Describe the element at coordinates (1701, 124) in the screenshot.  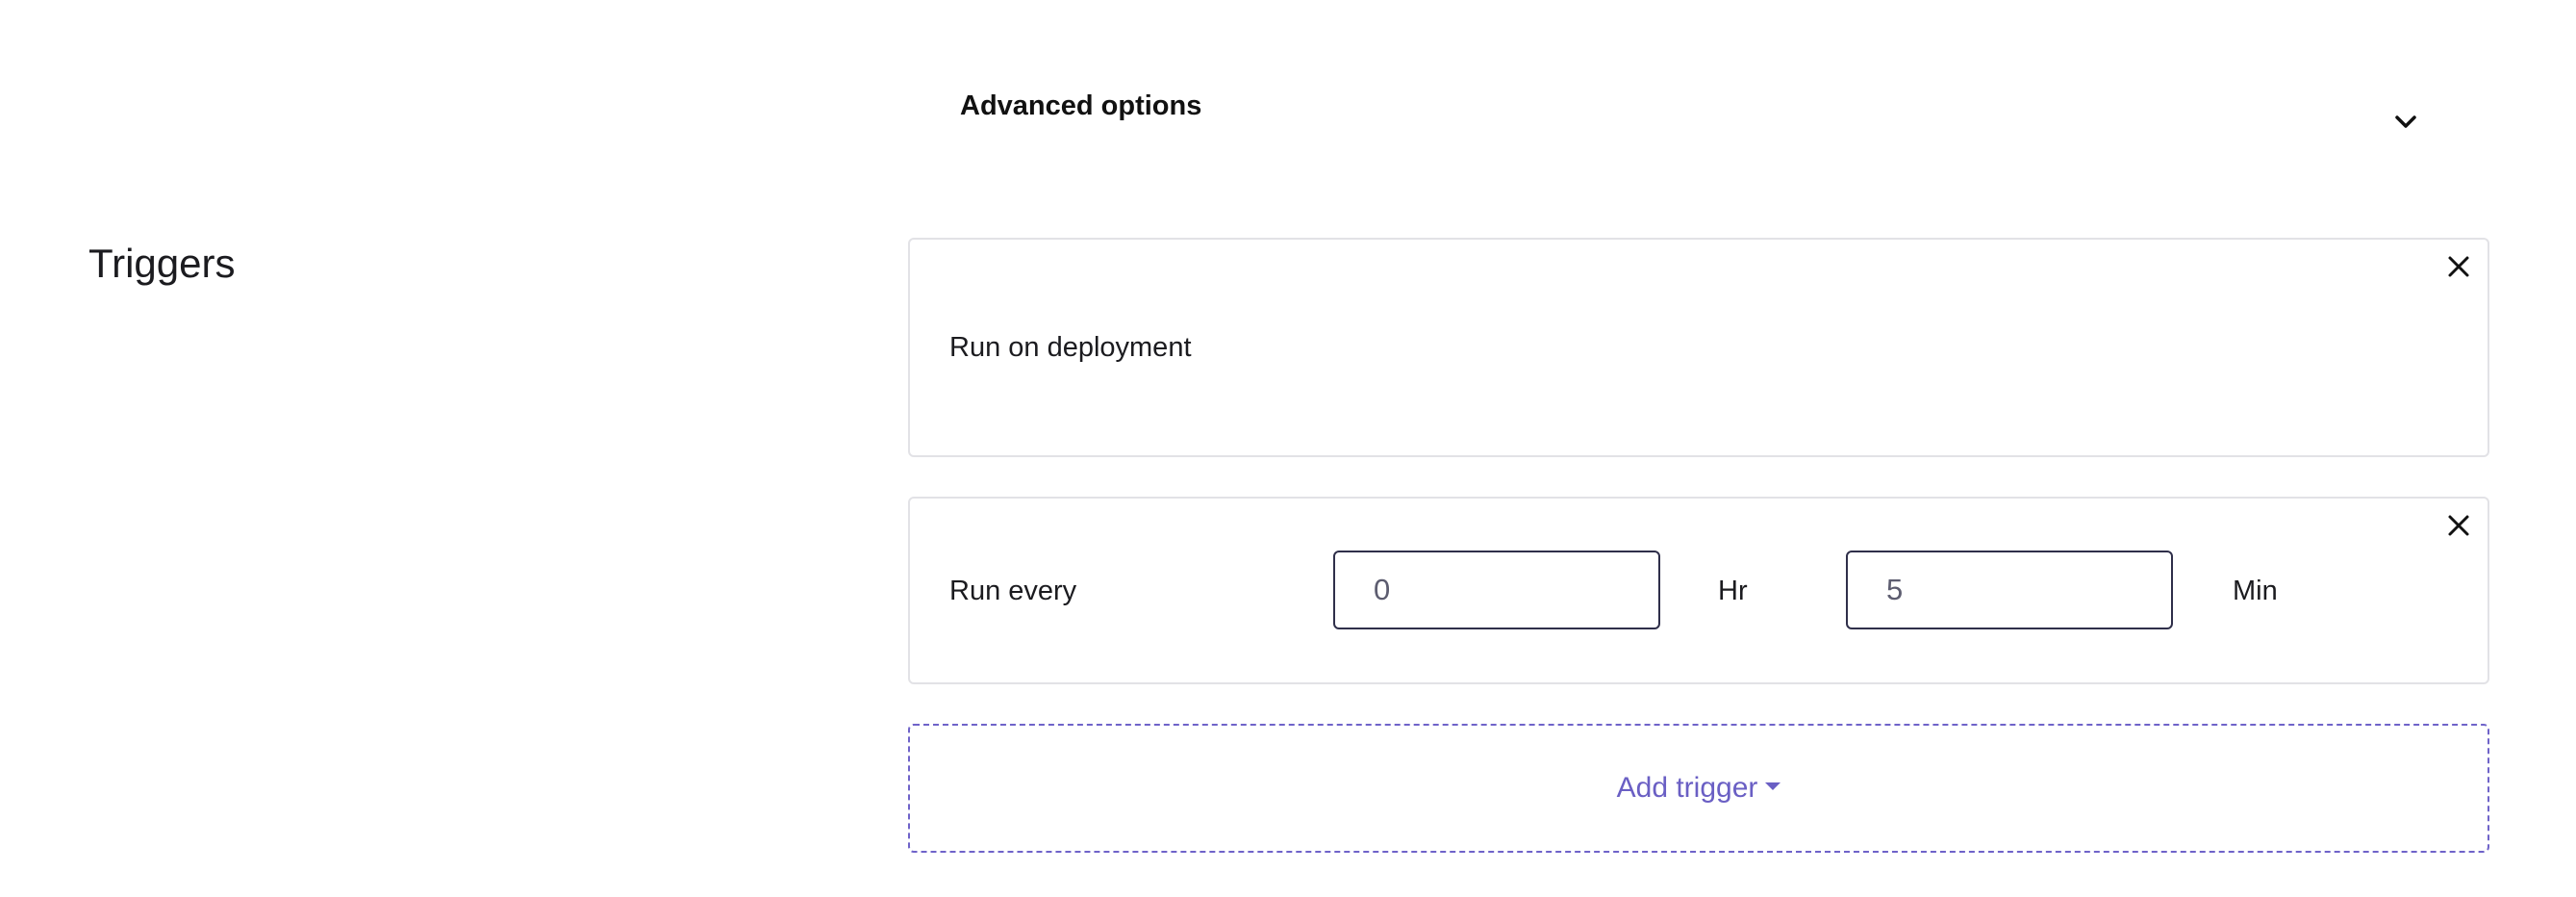
I see `advanced-options-toggle: Advanced options` at that location.